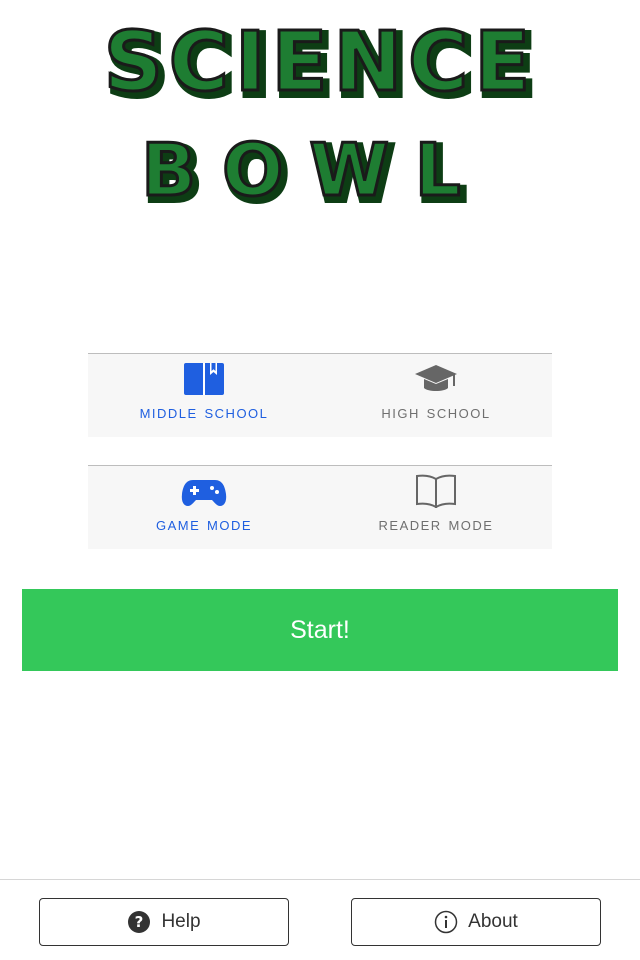  What do you see at coordinates (436, 378) in the screenshot?
I see `graduation-cap-icon` at bounding box center [436, 378].